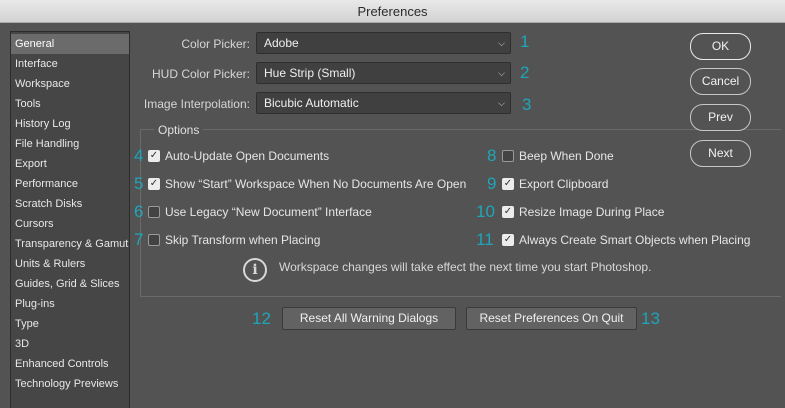 The image size is (785, 408). What do you see at coordinates (527, 104) in the screenshot?
I see `annotation-marker-3: 3` at bounding box center [527, 104].